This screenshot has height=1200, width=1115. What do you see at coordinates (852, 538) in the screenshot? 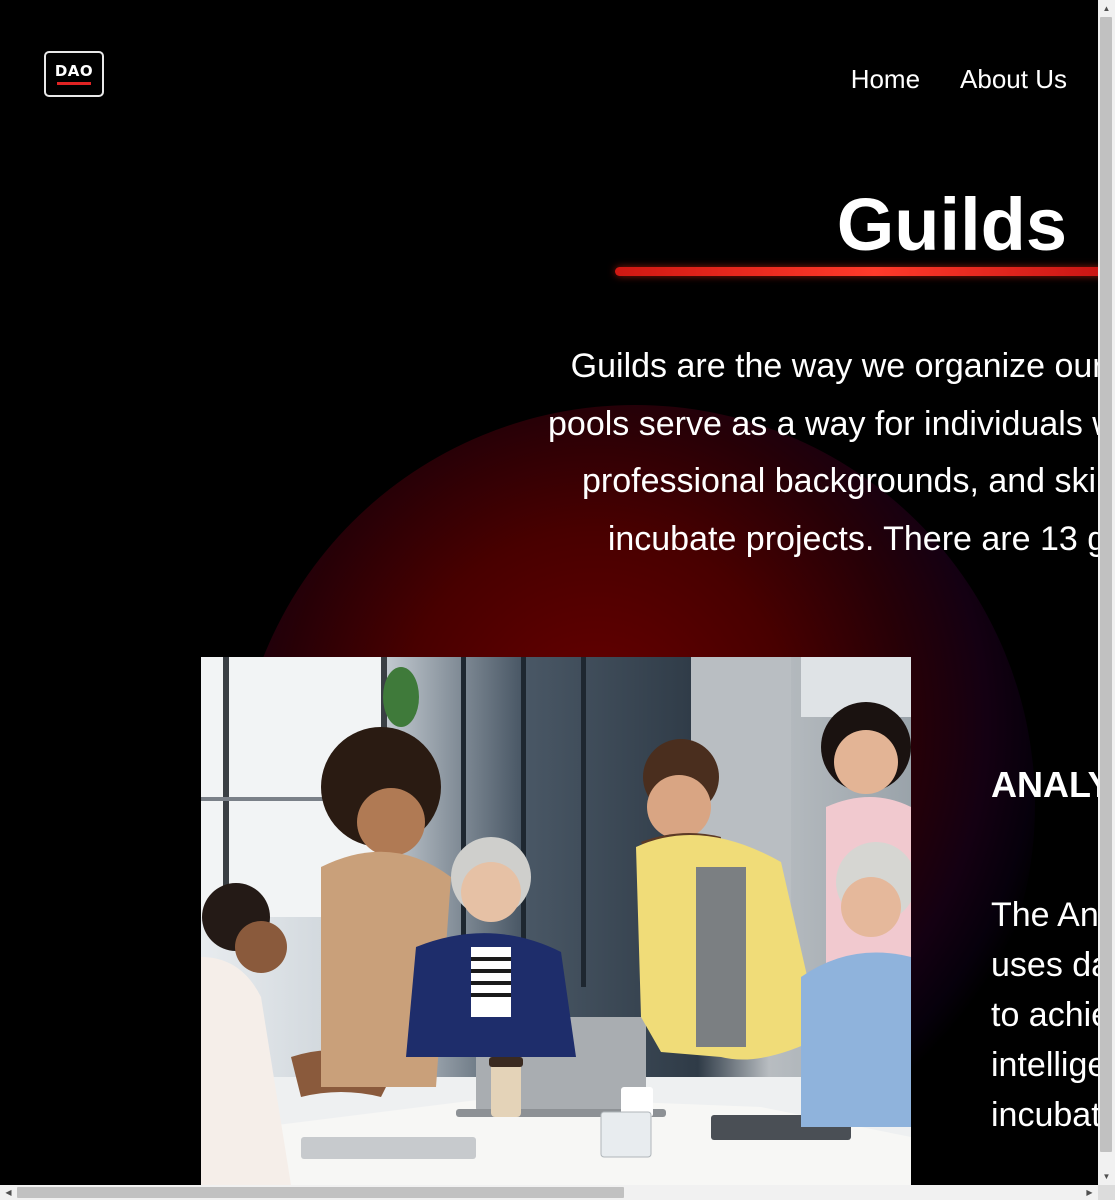
I see `intro-line: incubate projects. There are 13 guil` at bounding box center [852, 538].